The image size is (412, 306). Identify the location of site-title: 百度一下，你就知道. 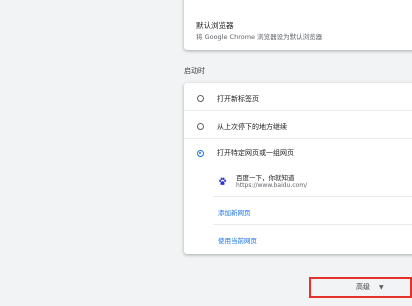
(265, 178).